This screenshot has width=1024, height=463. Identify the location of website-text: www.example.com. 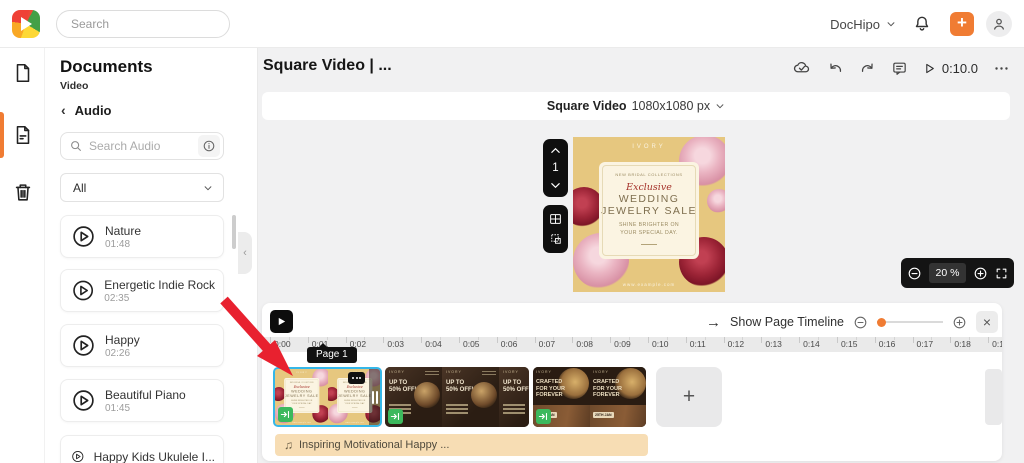
(649, 284).